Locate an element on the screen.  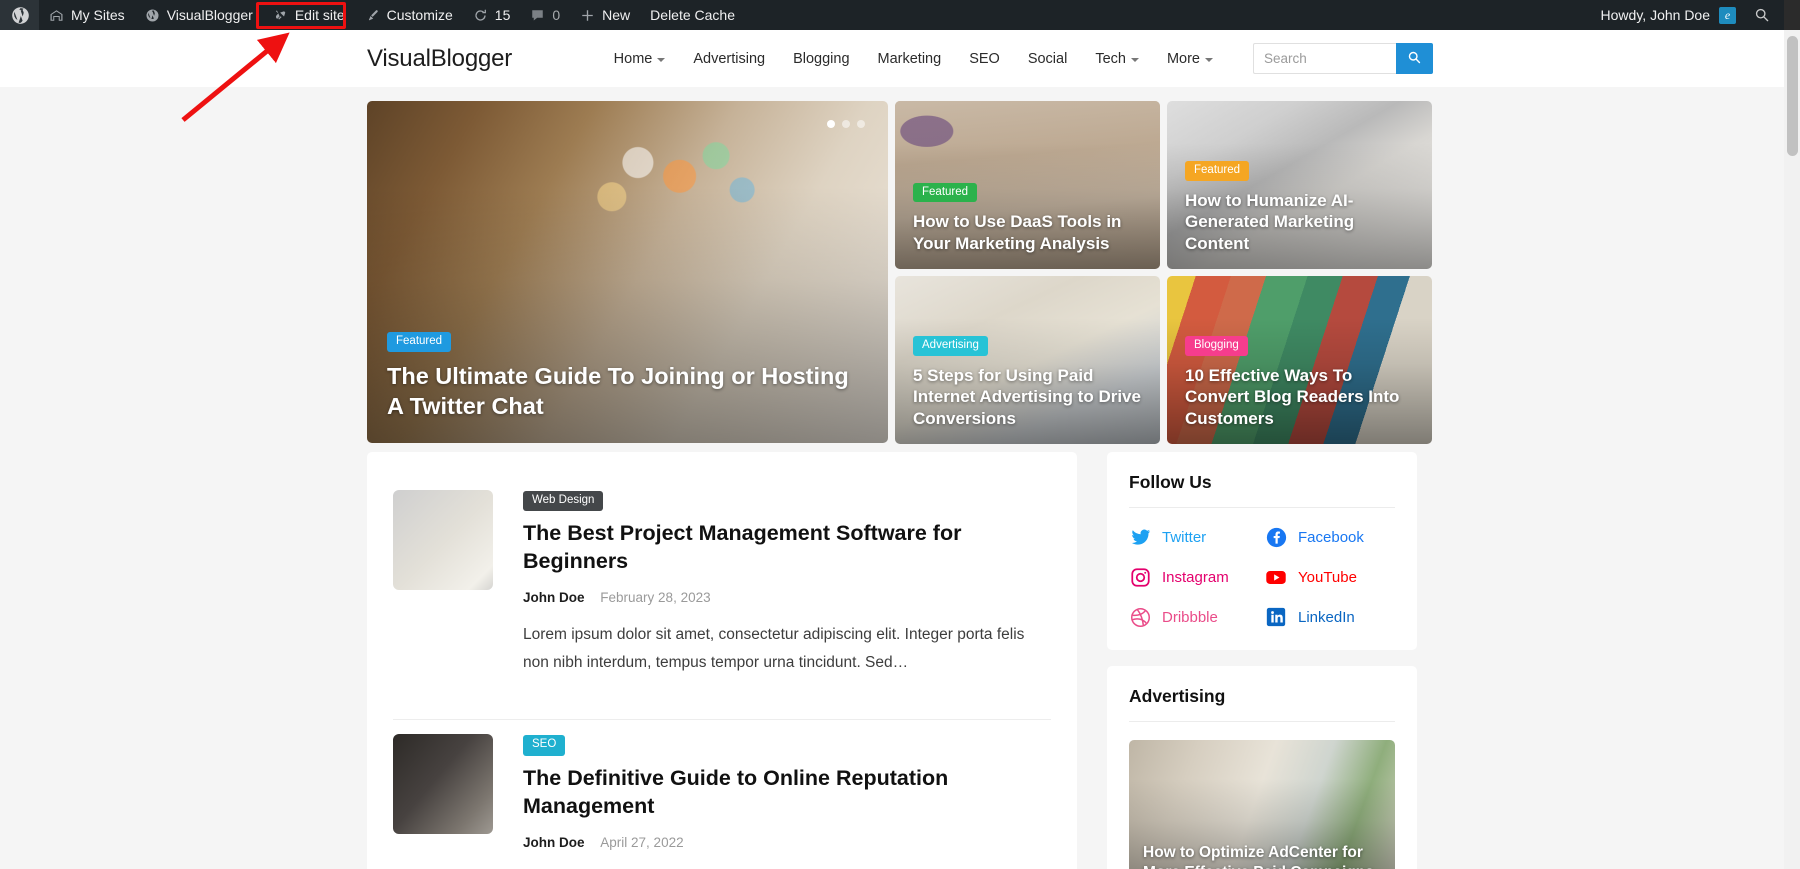
site-icon is located at coordinates (152, 15).